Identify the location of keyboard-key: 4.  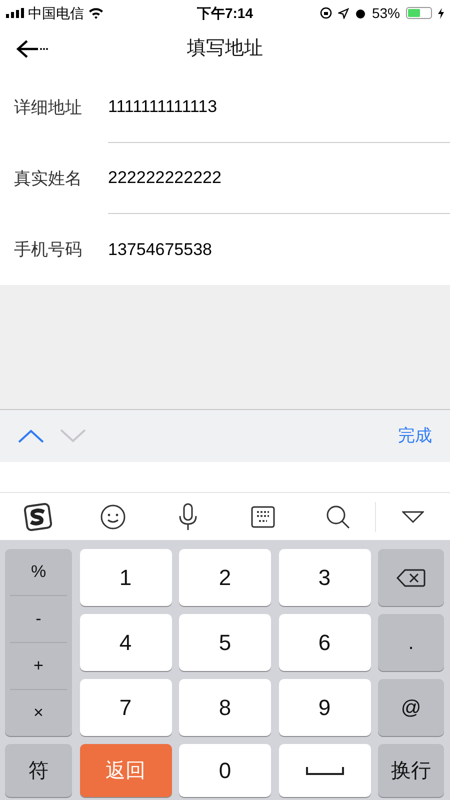
(126, 642).